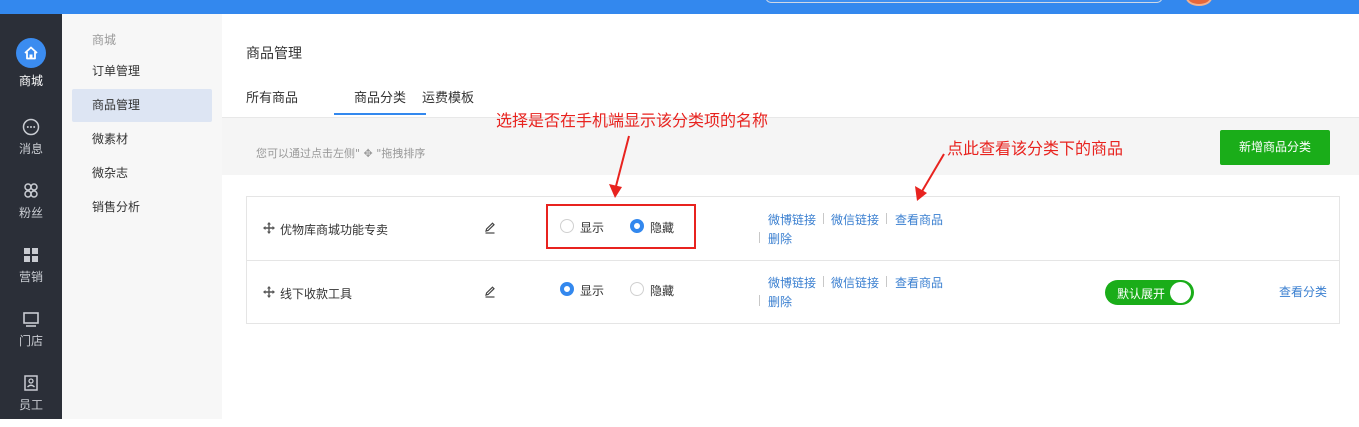 The image size is (1359, 427). What do you see at coordinates (274, 54) in the screenshot?
I see `page-title: 商品管理` at bounding box center [274, 54].